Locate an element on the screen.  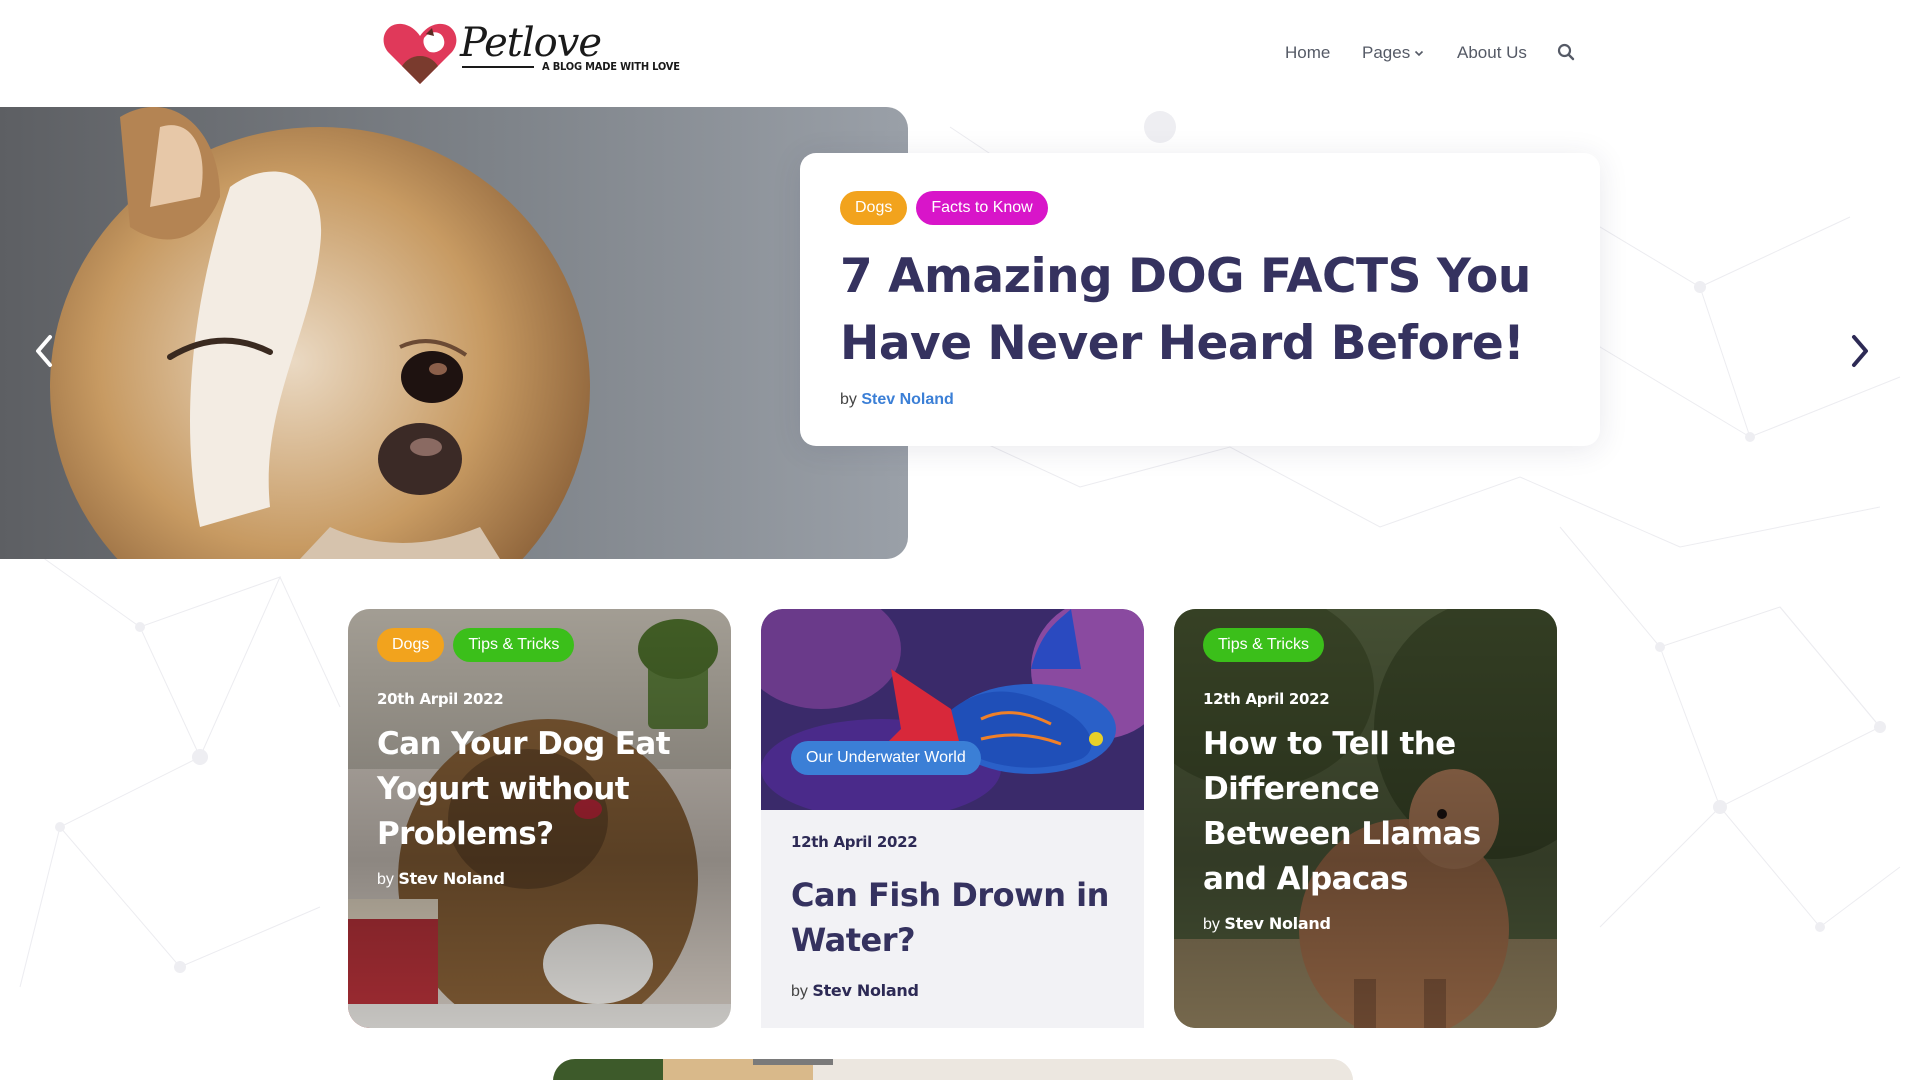
card-date: 20th Arpil 2022 is located at coordinates (440, 699).